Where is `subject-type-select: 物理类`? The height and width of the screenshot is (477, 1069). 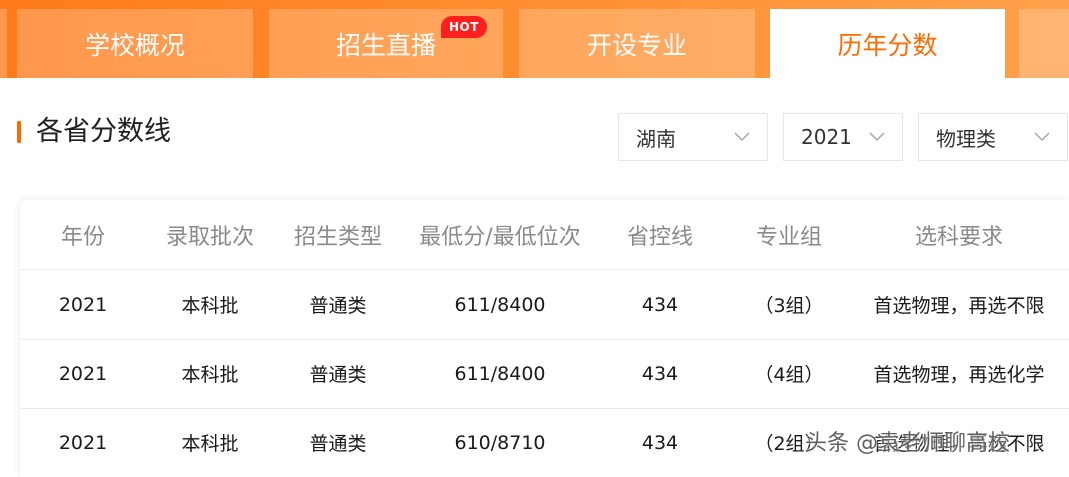
subject-type-select: 物理类 is located at coordinates (993, 137).